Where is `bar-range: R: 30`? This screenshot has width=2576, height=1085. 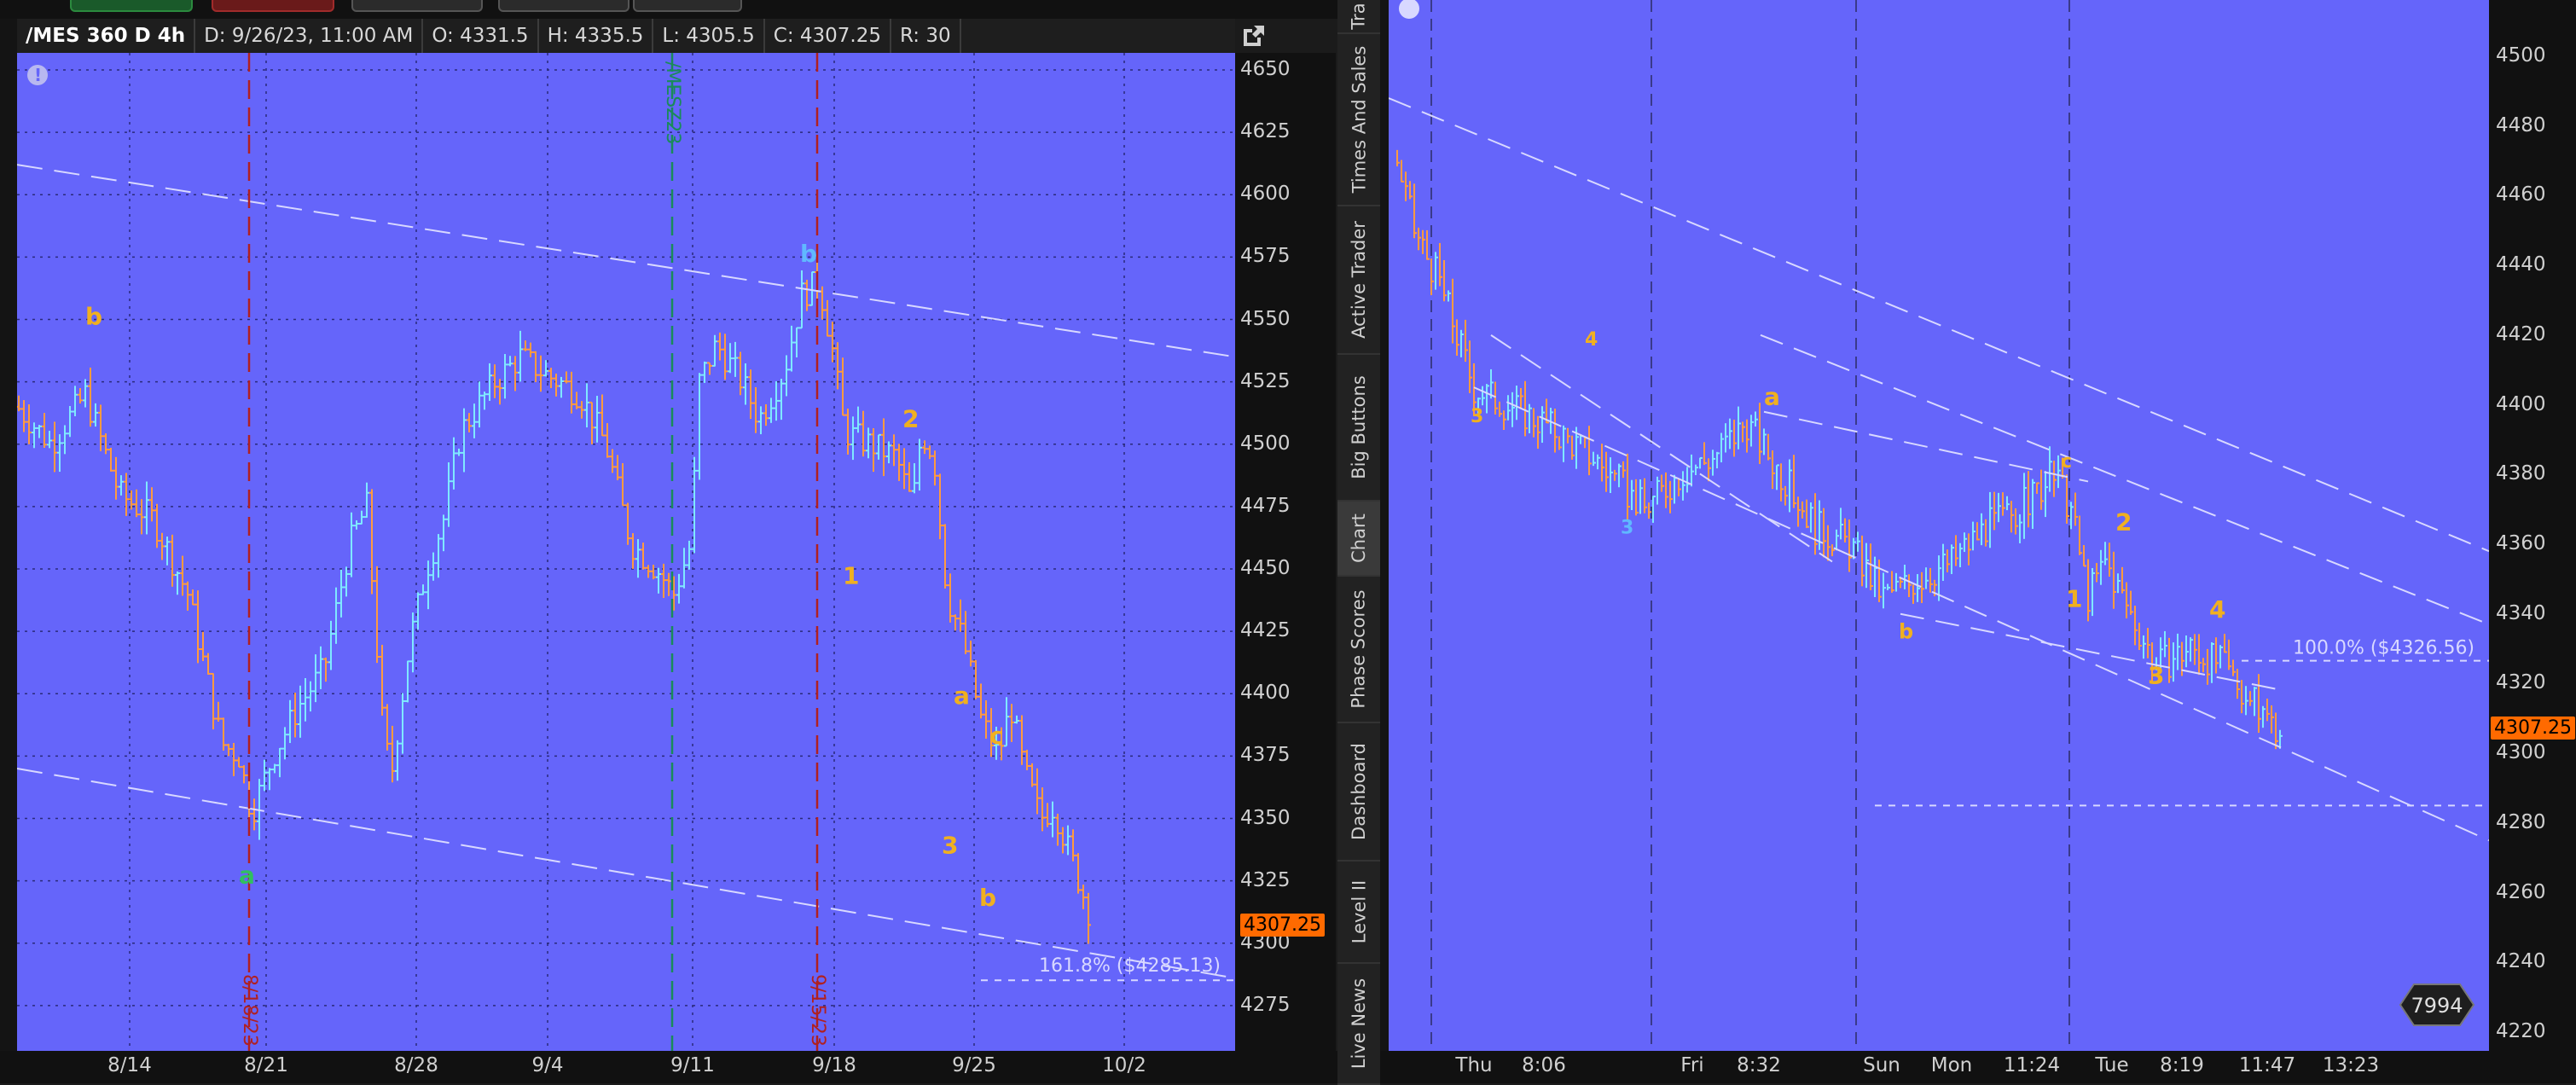 bar-range: R: 30 is located at coordinates (926, 36).